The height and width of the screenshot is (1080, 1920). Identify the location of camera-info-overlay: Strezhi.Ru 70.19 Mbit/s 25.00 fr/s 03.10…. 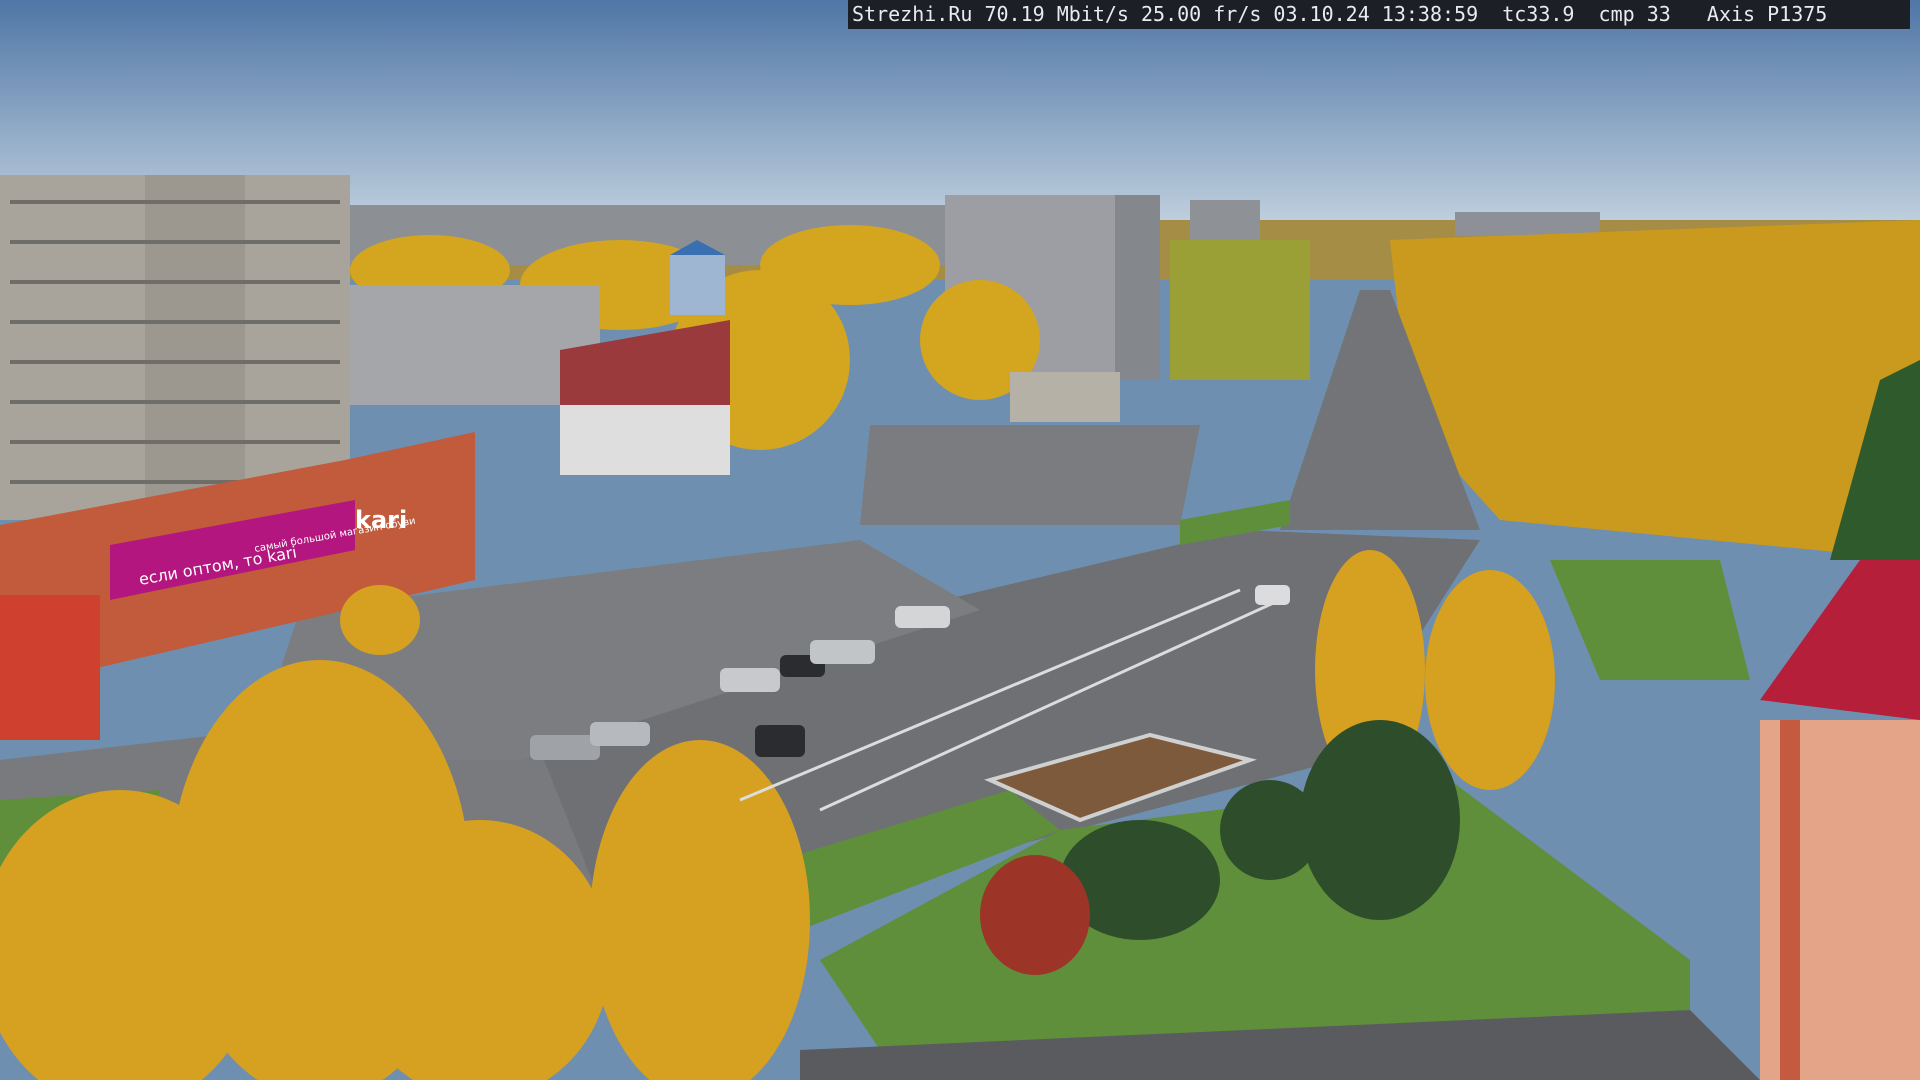
(1379, 14).